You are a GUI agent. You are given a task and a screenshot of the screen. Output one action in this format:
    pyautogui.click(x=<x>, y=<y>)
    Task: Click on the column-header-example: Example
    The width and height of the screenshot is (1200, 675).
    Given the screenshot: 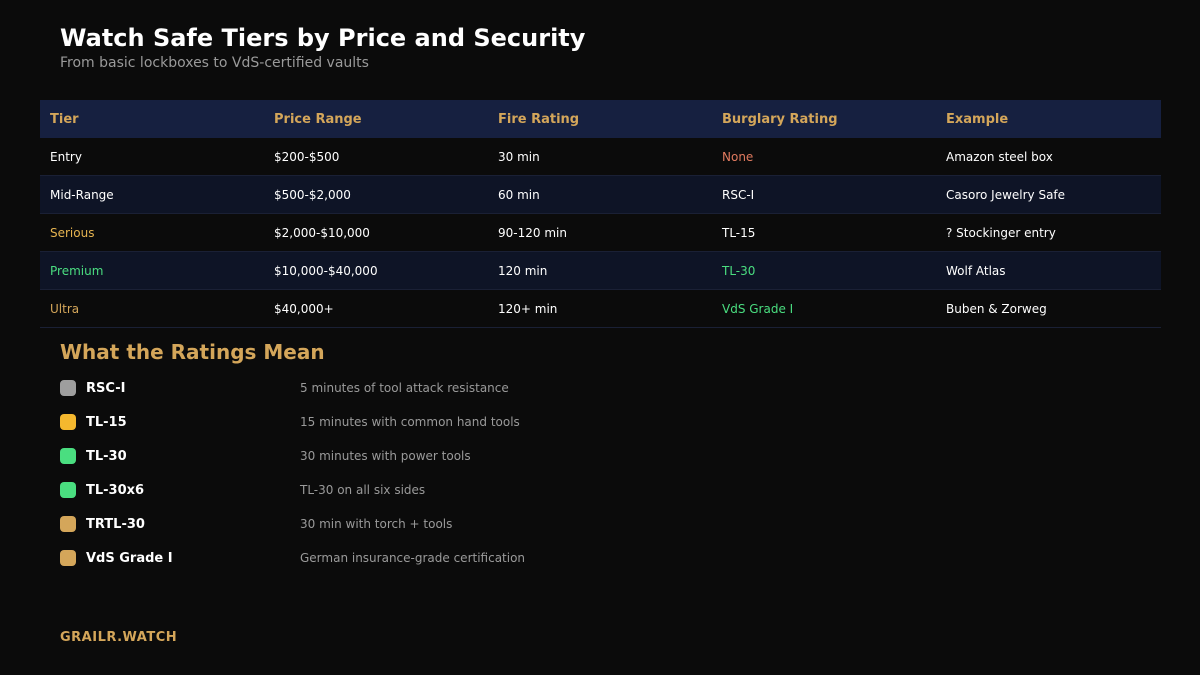 What is the action you would take?
    pyautogui.click(x=977, y=119)
    